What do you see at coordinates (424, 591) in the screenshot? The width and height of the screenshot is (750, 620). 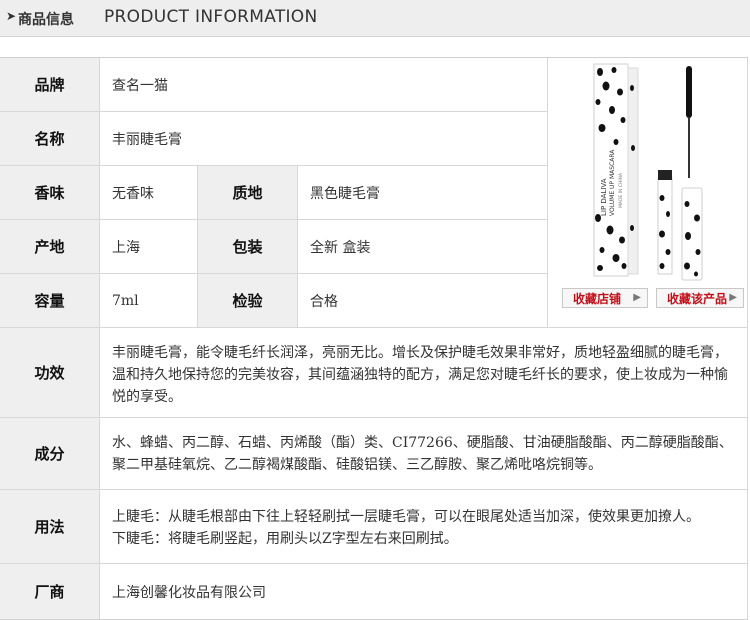 I see `value-maker: 上海创馨化妆品有限公司` at bounding box center [424, 591].